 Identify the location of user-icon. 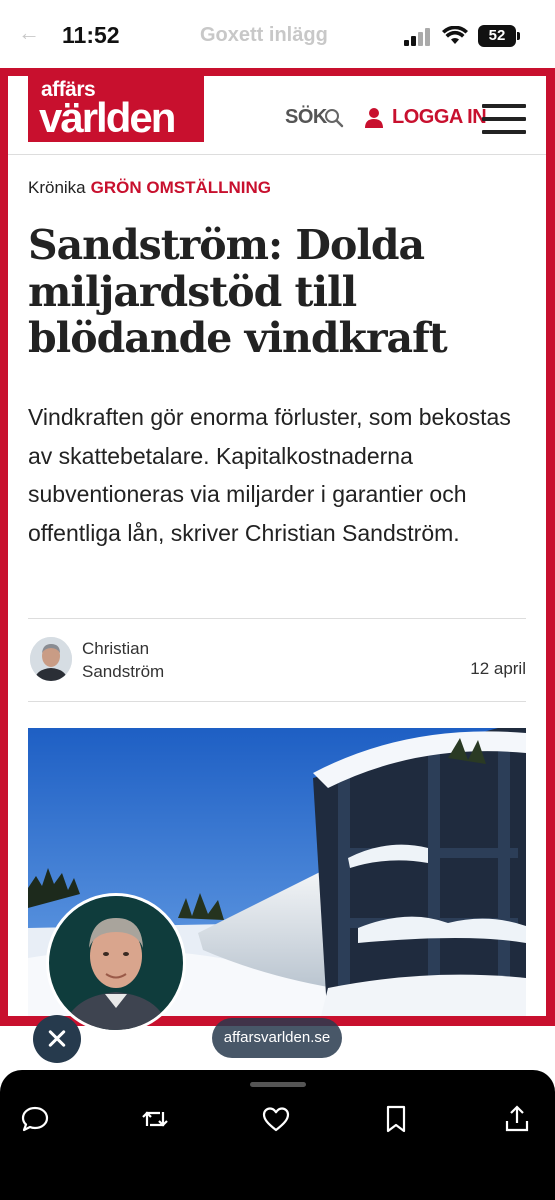
(374, 118).